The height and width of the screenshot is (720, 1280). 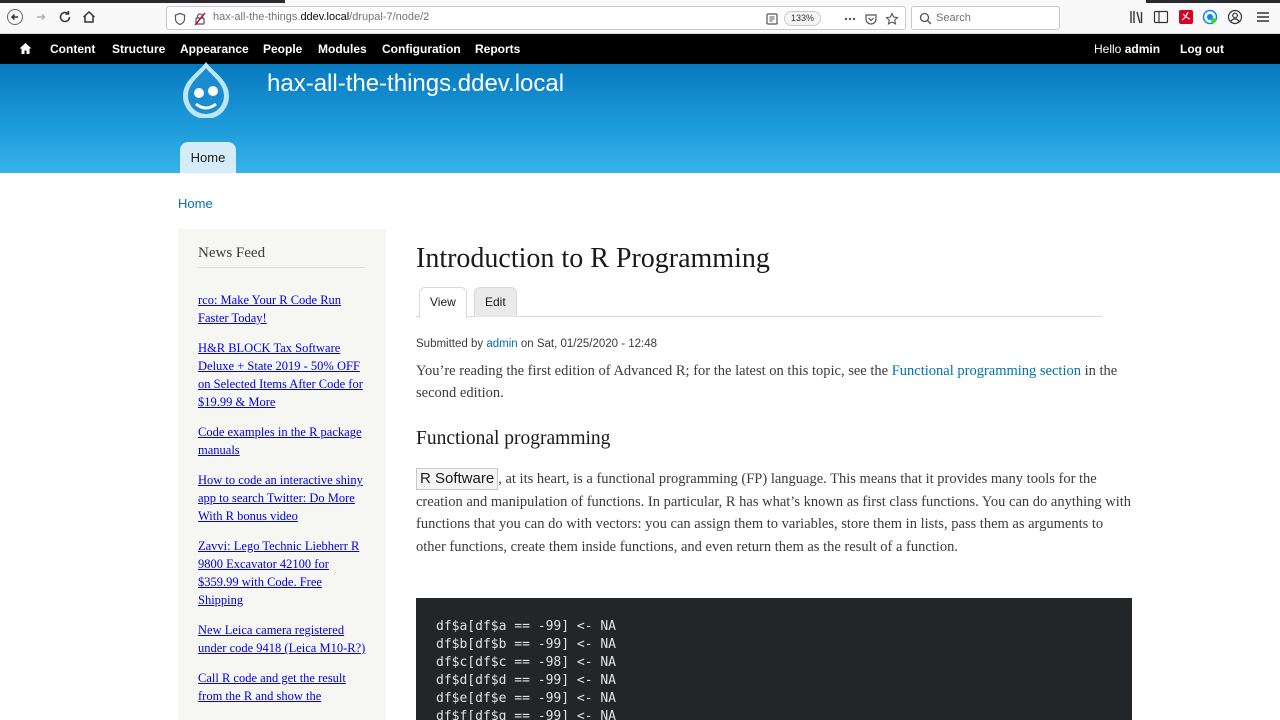 What do you see at coordinates (138, 49) in the screenshot?
I see `admin-menu-structure: Structure` at bounding box center [138, 49].